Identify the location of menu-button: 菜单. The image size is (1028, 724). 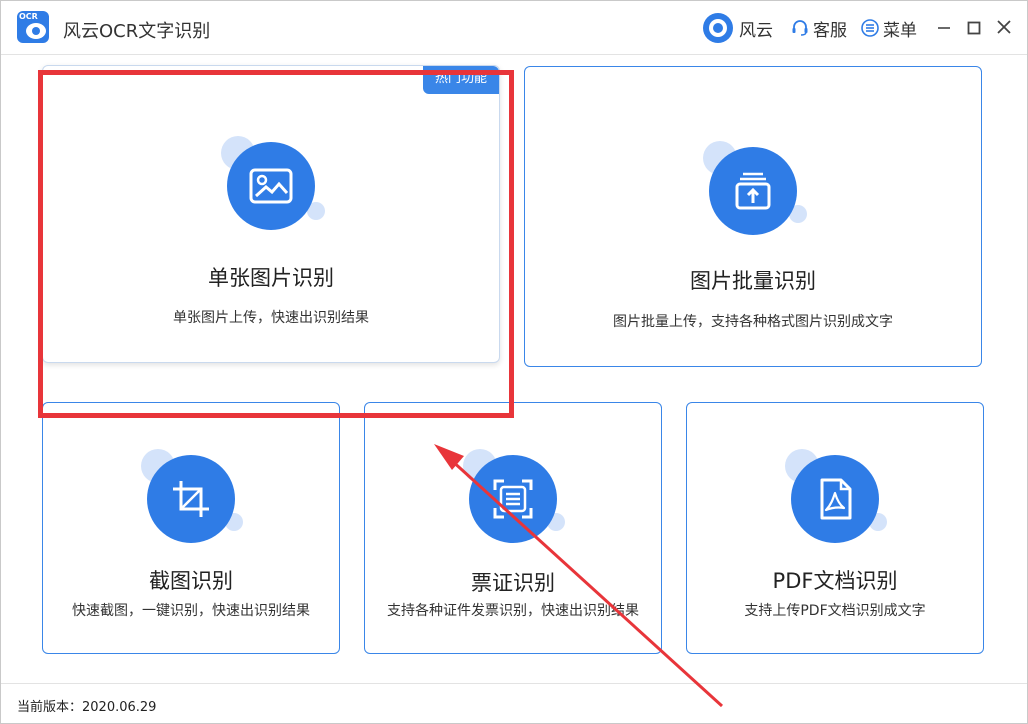
(889, 28).